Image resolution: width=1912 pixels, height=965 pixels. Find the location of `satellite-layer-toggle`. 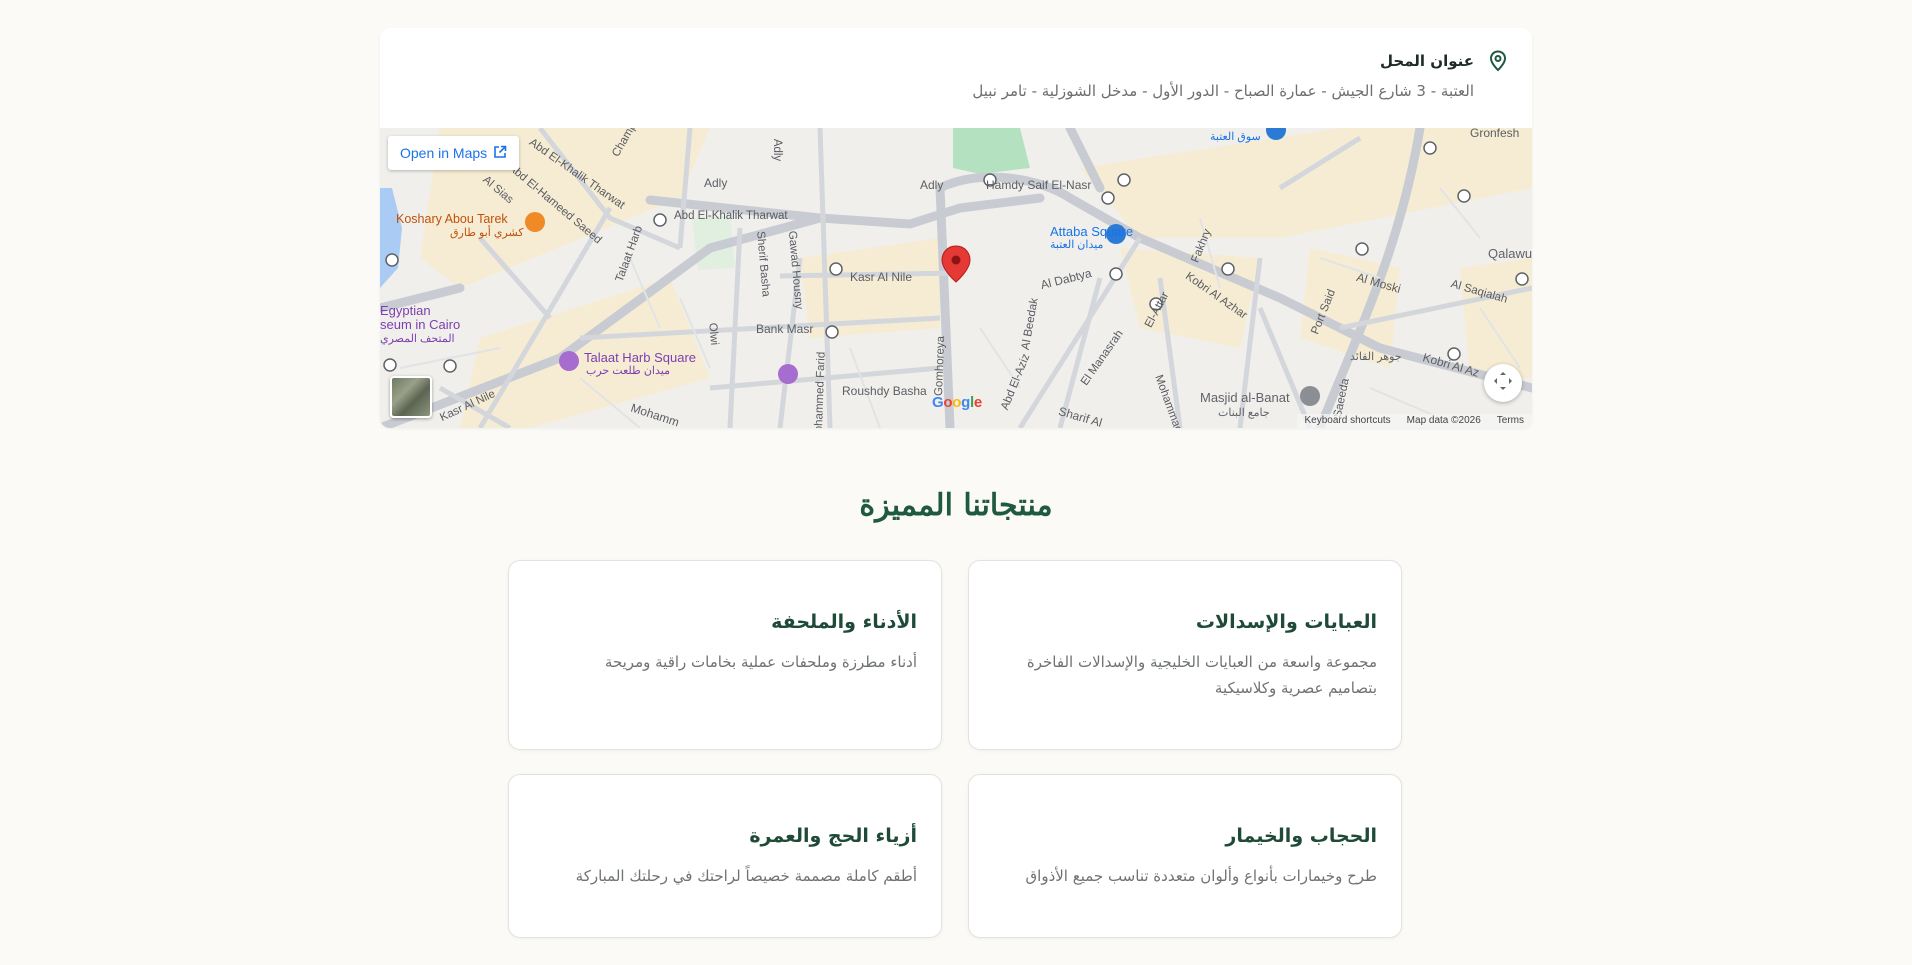

satellite-layer-toggle is located at coordinates (411, 397).